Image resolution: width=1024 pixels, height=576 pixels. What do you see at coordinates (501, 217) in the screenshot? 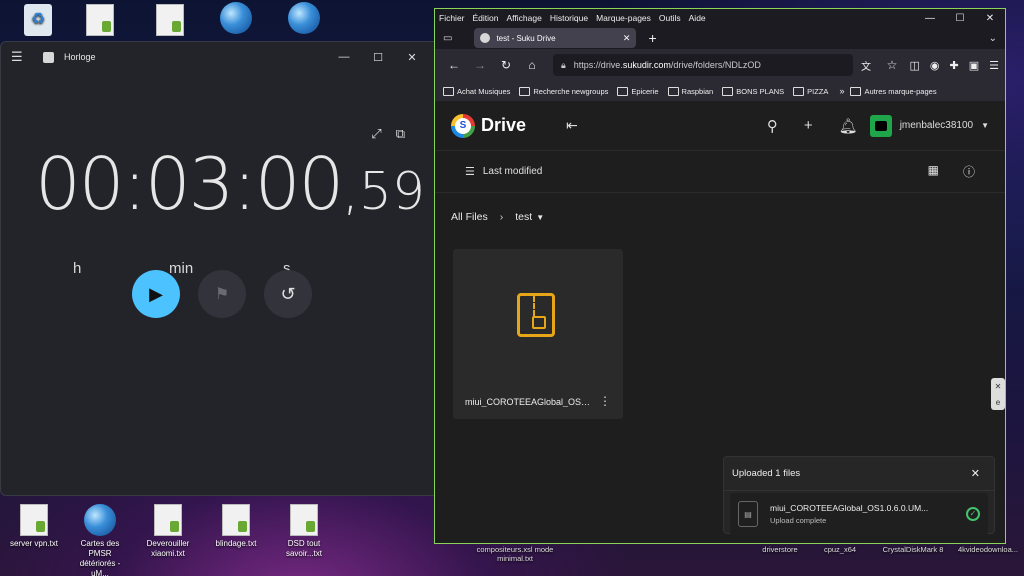
I see `chevron-right-icon: ›` at bounding box center [501, 217].